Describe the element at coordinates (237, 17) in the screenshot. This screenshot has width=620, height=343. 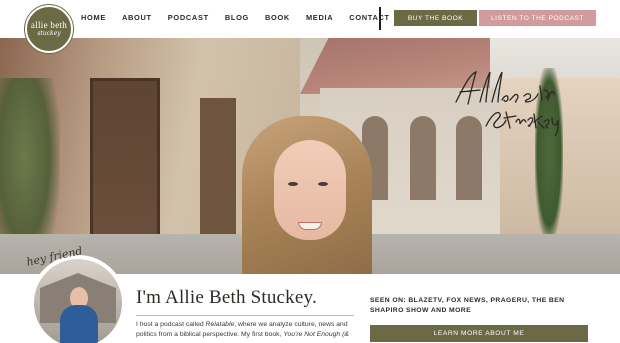
I see `nav-item-blog: BLOG` at that location.